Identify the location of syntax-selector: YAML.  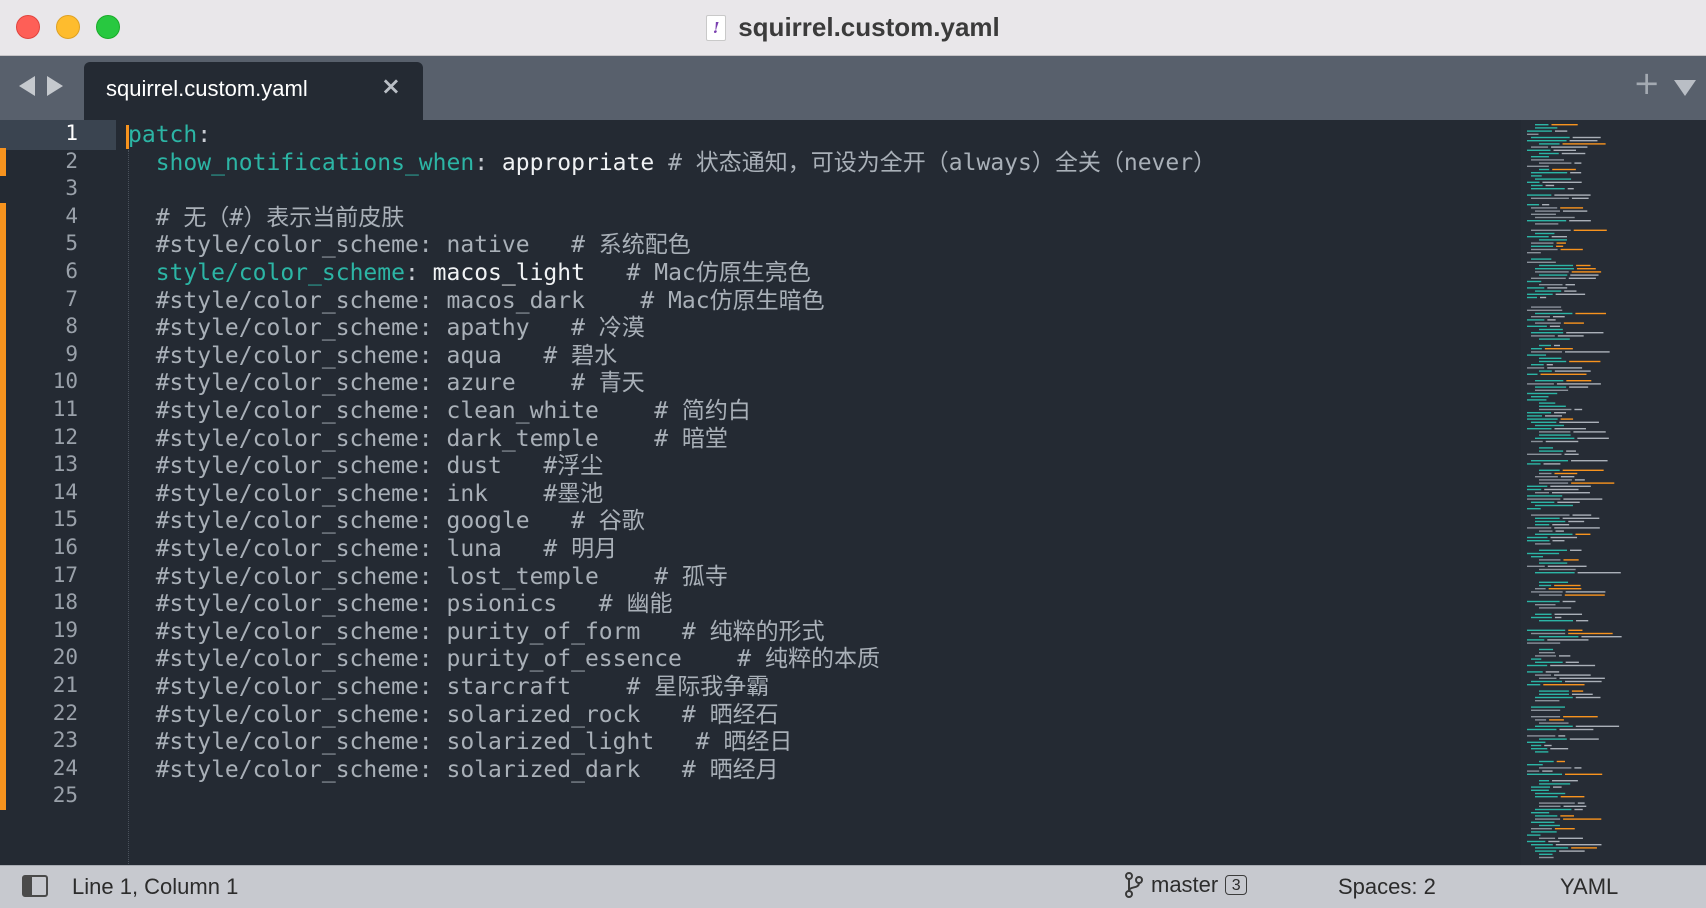
(1589, 887).